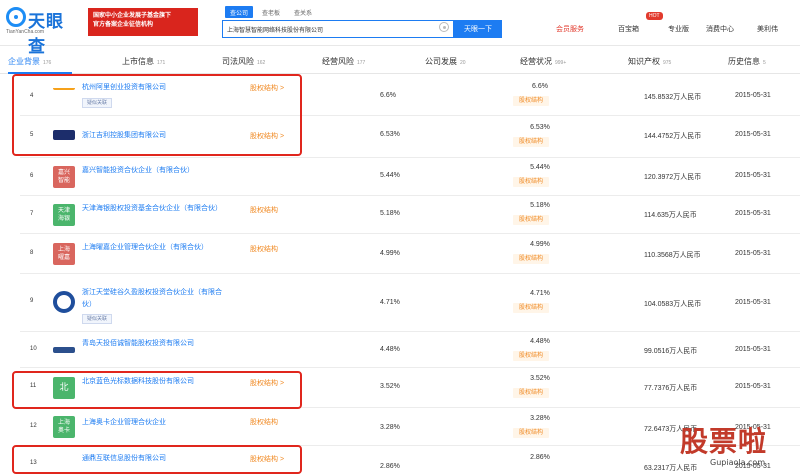  I want to click on company-name-link: 天津海银股权投资基金合伙企业（有限合伙）, so click(157, 209).